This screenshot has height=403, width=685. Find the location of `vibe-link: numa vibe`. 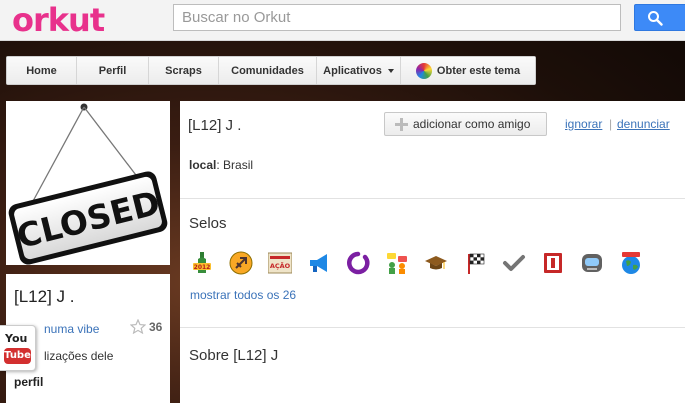

vibe-link: numa vibe is located at coordinates (71, 329).